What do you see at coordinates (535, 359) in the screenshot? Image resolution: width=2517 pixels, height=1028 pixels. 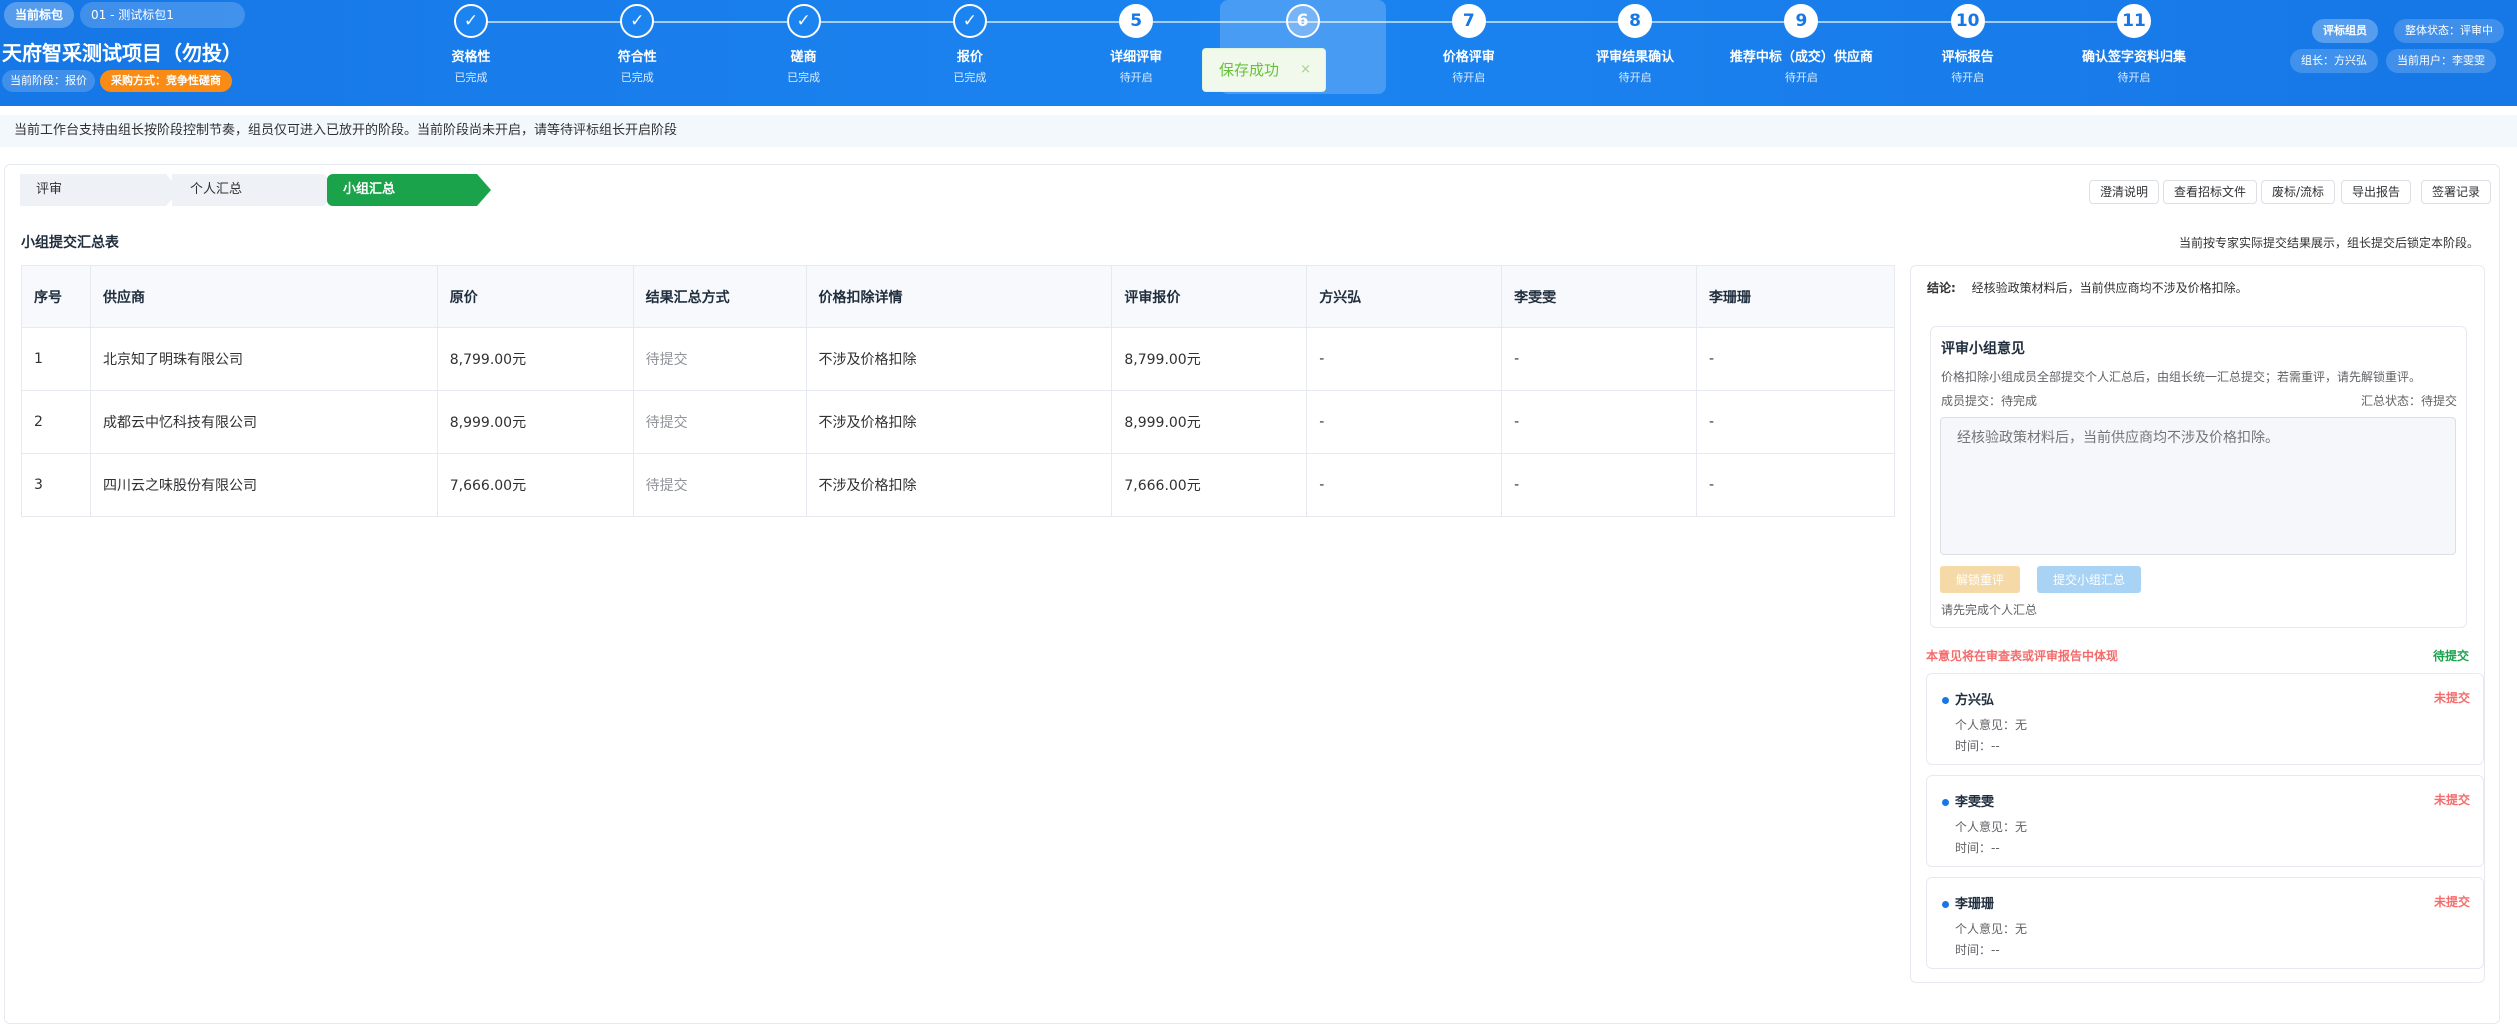 I see `cell-original-price: 8,799.00元` at bounding box center [535, 359].